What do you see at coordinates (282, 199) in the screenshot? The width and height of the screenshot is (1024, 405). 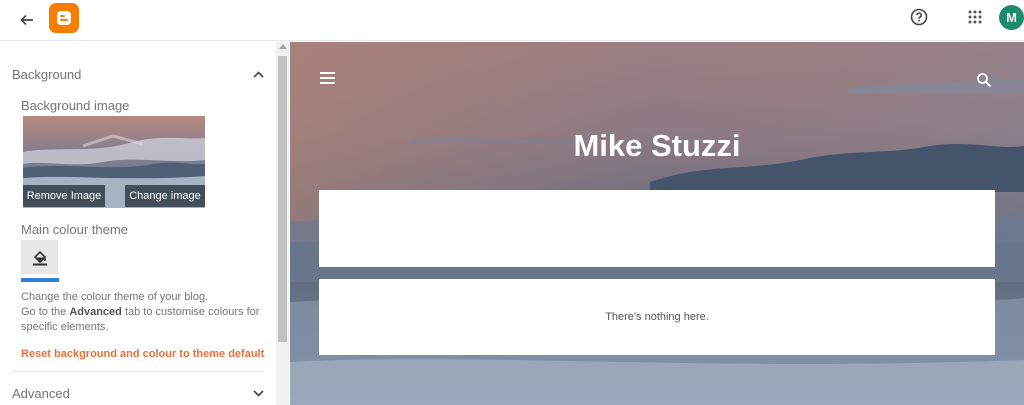 I see `sidebar-scrollbar-thumb` at bounding box center [282, 199].